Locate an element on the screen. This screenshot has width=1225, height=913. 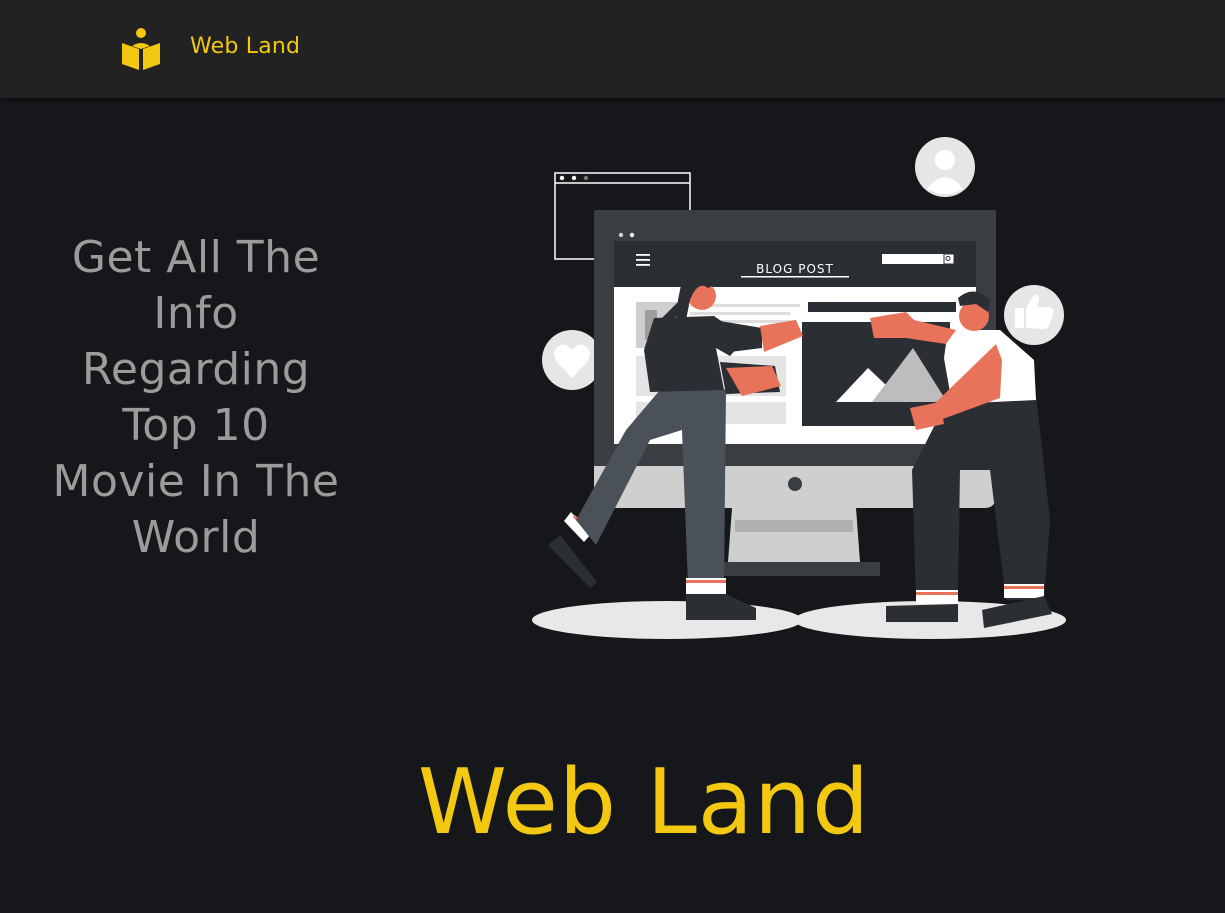
illustration-caption: BLOG POST is located at coordinates (795, 269).